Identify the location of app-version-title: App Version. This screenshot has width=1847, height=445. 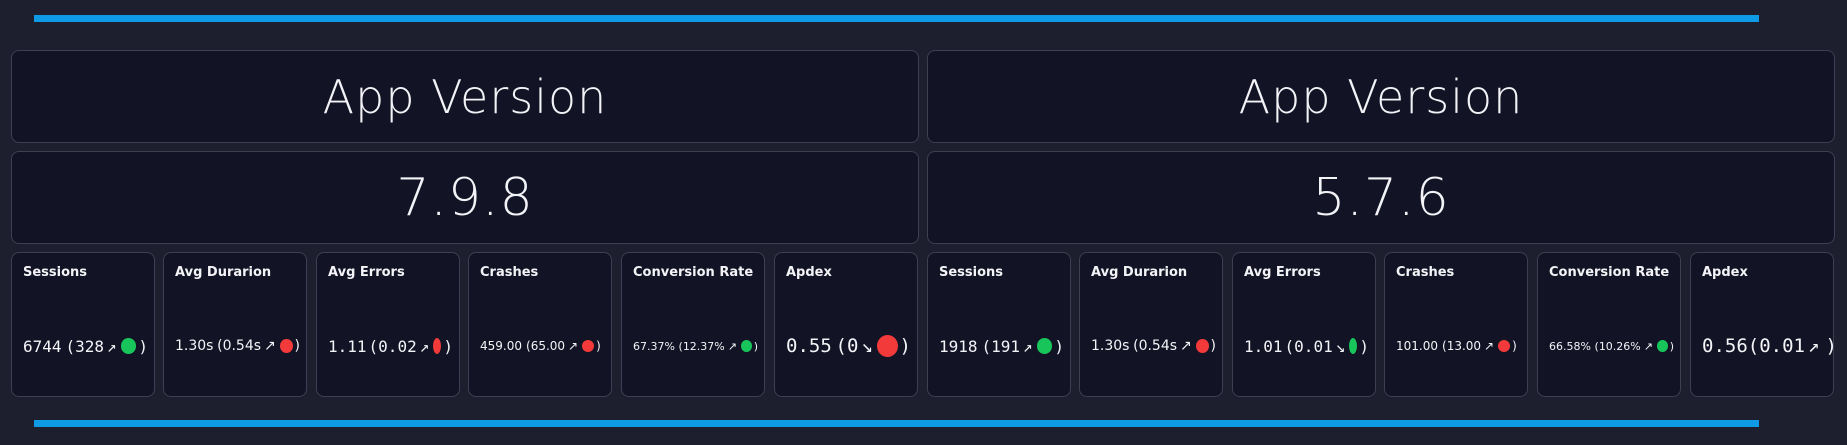
(1381, 96).